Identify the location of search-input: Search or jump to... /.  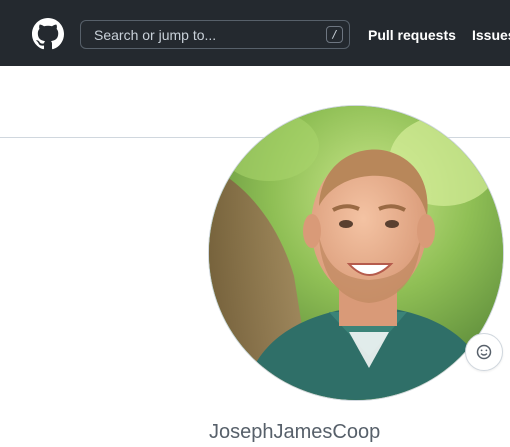
(215, 34).